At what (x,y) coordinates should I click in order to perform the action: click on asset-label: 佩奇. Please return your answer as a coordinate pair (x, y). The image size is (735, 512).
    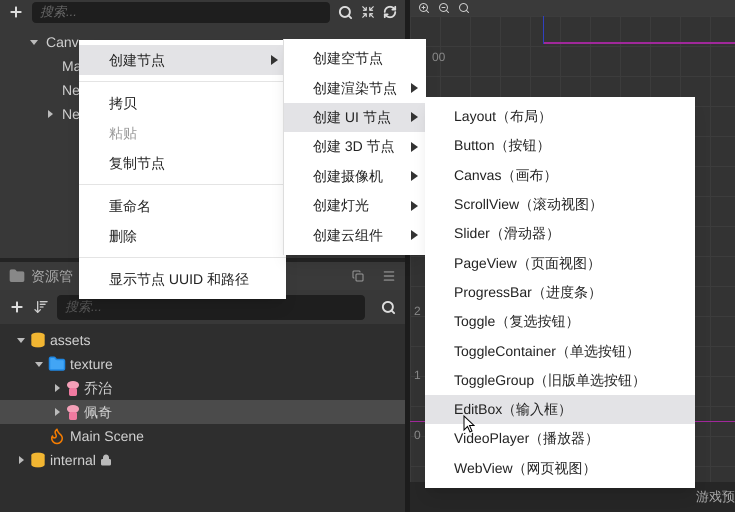
    Looking at the image, I should click on (98, 412).